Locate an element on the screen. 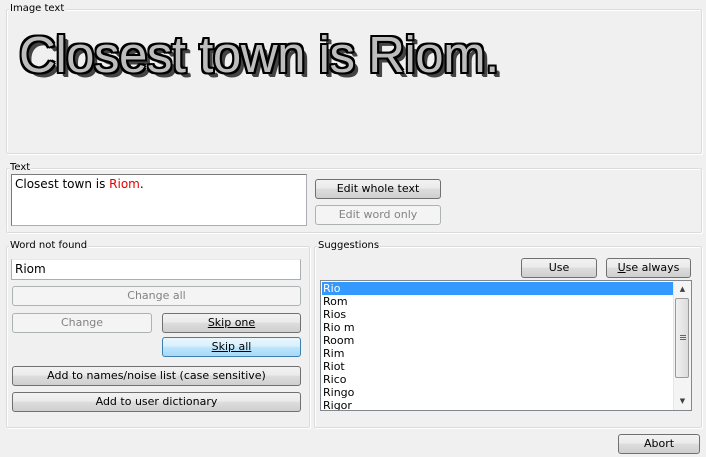 The width and height of the screenshot is (706, 457). suggestion-item: Riot is located at coordinates (497, 366).